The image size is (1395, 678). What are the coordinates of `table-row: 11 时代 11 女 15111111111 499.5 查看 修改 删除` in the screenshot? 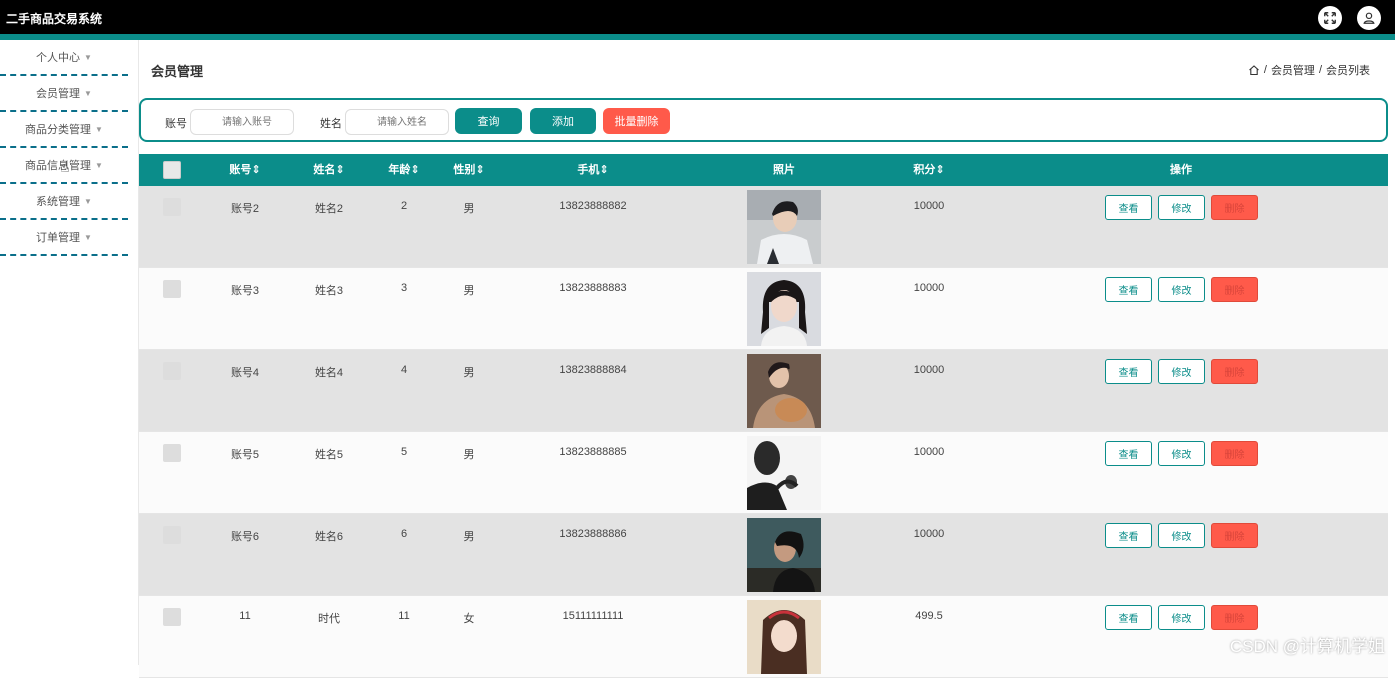 It's located at (763, 637).